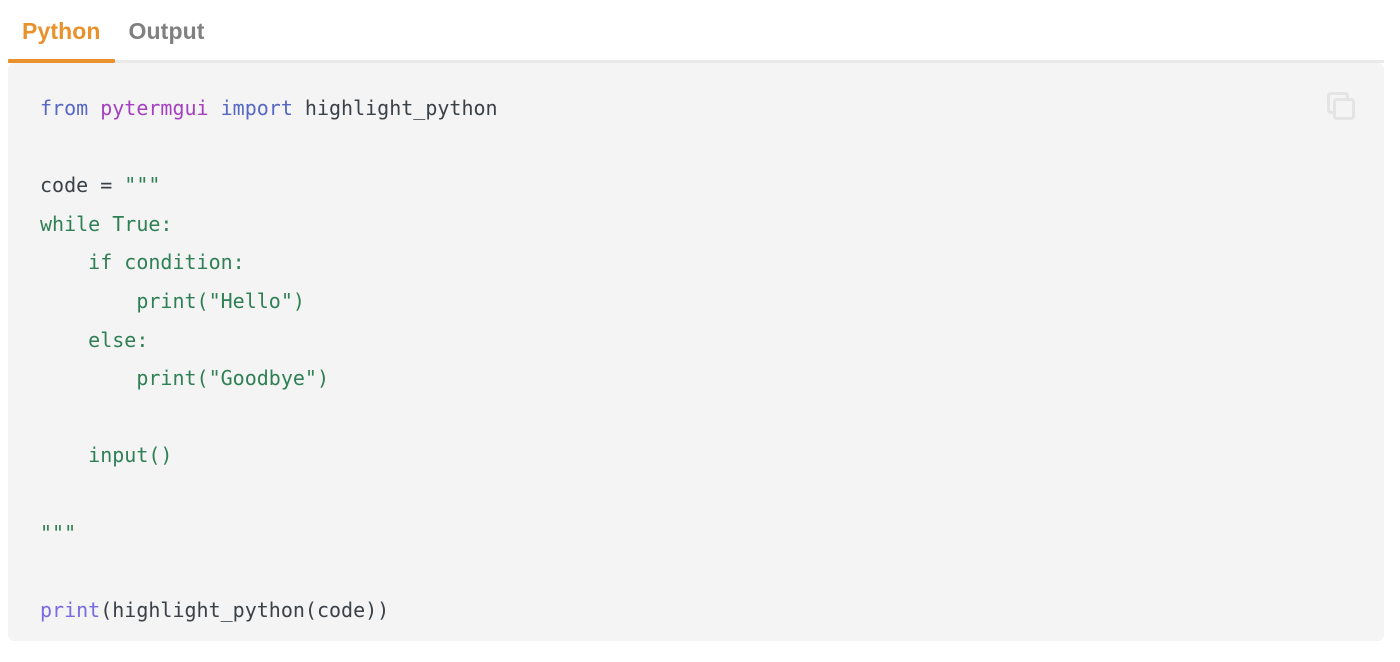 The image size is (1400, 662). What do you see at coordinates (82, 185) in the screenshot?
I see `code-token: code =` at bounding box center [82, 185].